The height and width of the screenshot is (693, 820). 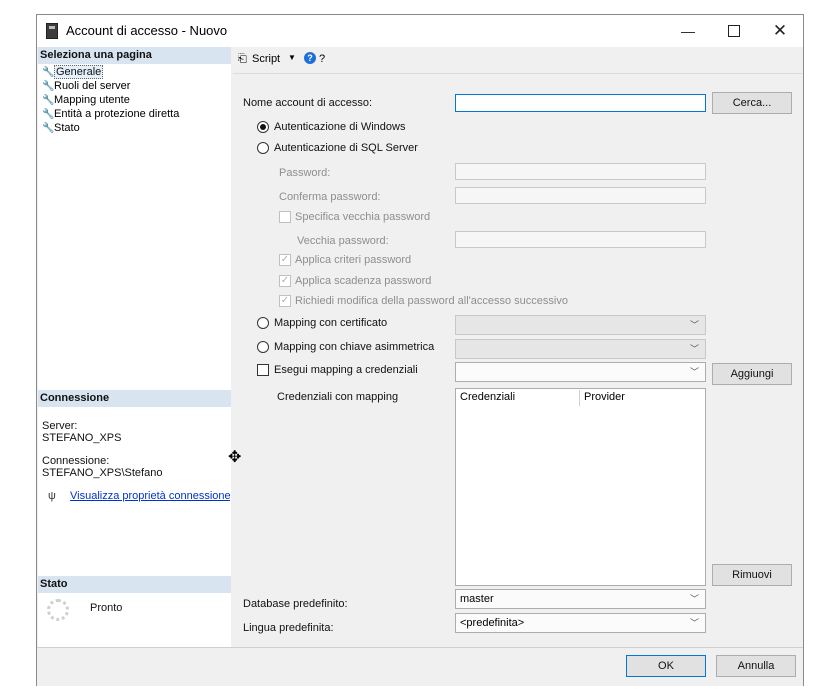 I want to click on default-language-label: Lingua predefinita:, so click(x=288, y=628).